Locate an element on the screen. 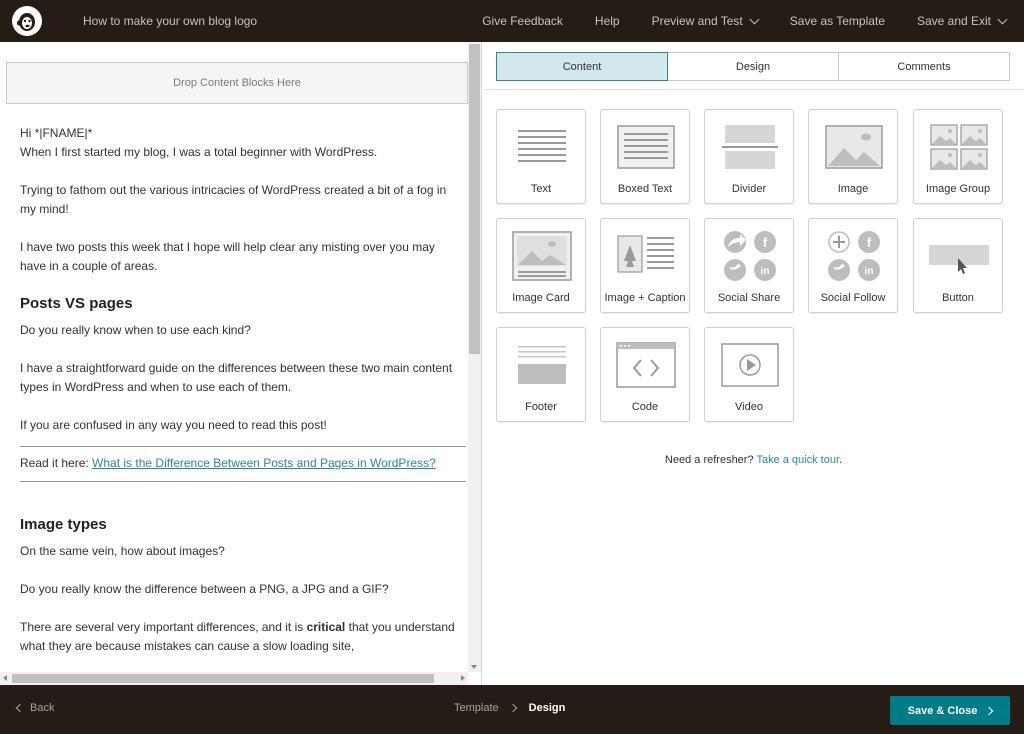  scroll-left-arrow-icon is located at coordinates (5, 678).